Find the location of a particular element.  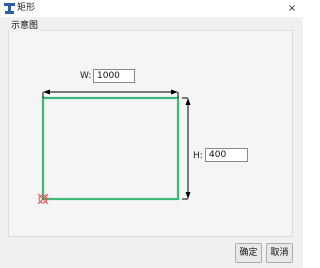

close-button: × is located at coordinates (292, 8).